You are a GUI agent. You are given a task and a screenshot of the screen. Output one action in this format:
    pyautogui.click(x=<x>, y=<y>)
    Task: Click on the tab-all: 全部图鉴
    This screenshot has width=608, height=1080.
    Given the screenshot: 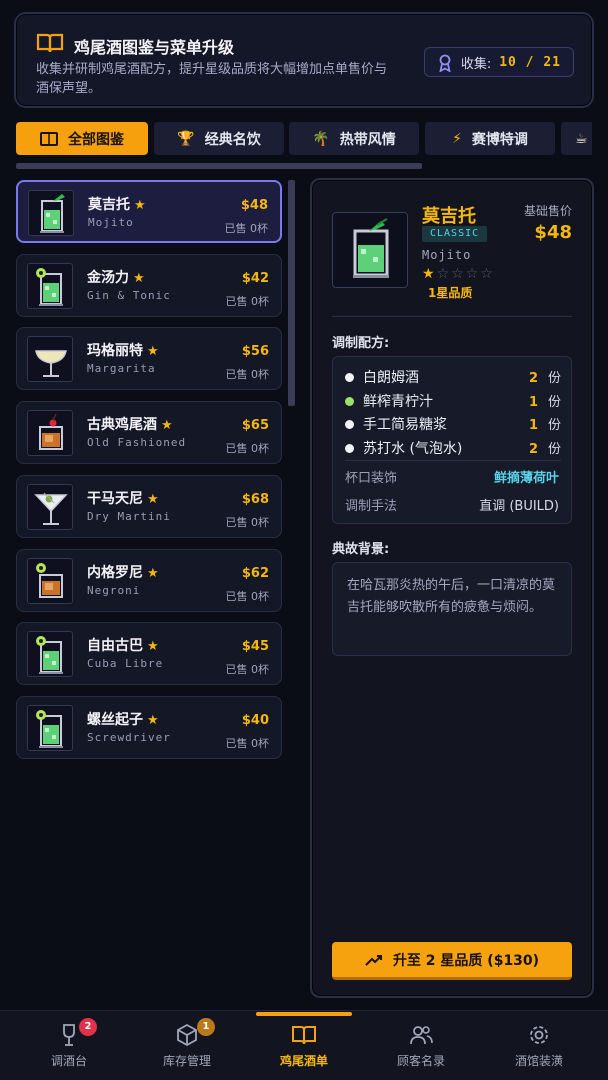 What is the action you would take?
    pyautogui.click(x=82, y=138)
    